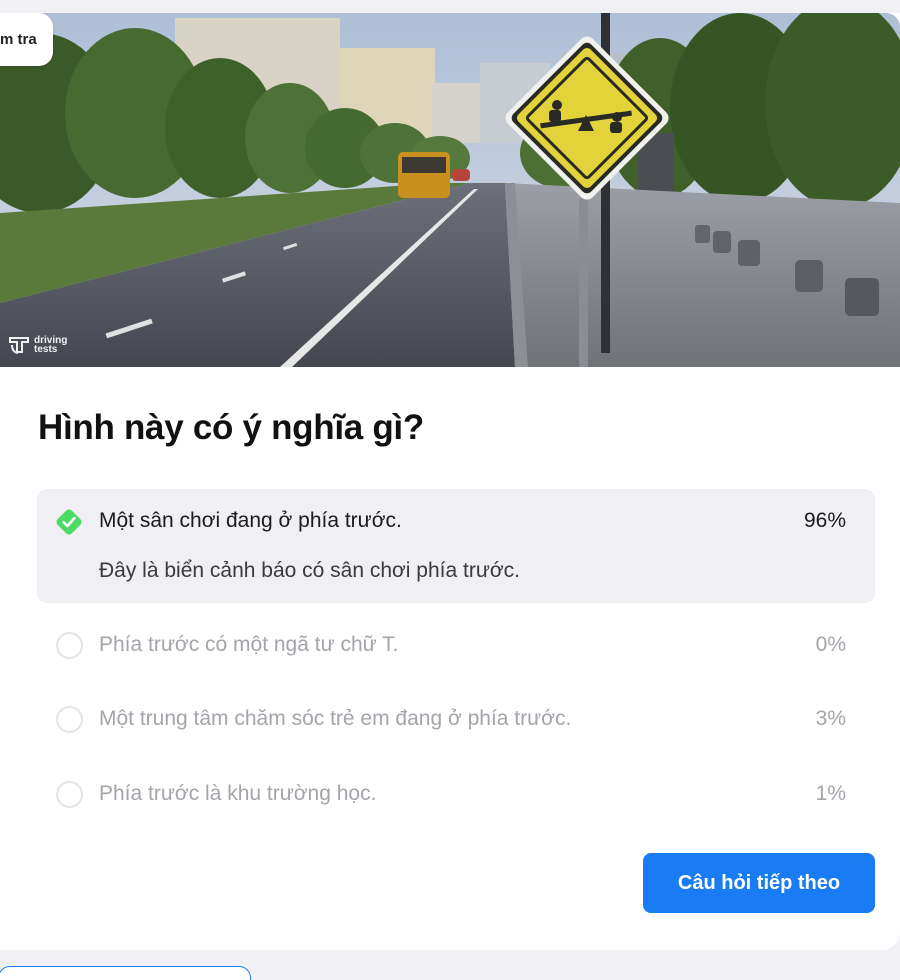  Describe the element at coordinates (830, 718) in the screenshot. I see `answer-percent: 3%` at that location.